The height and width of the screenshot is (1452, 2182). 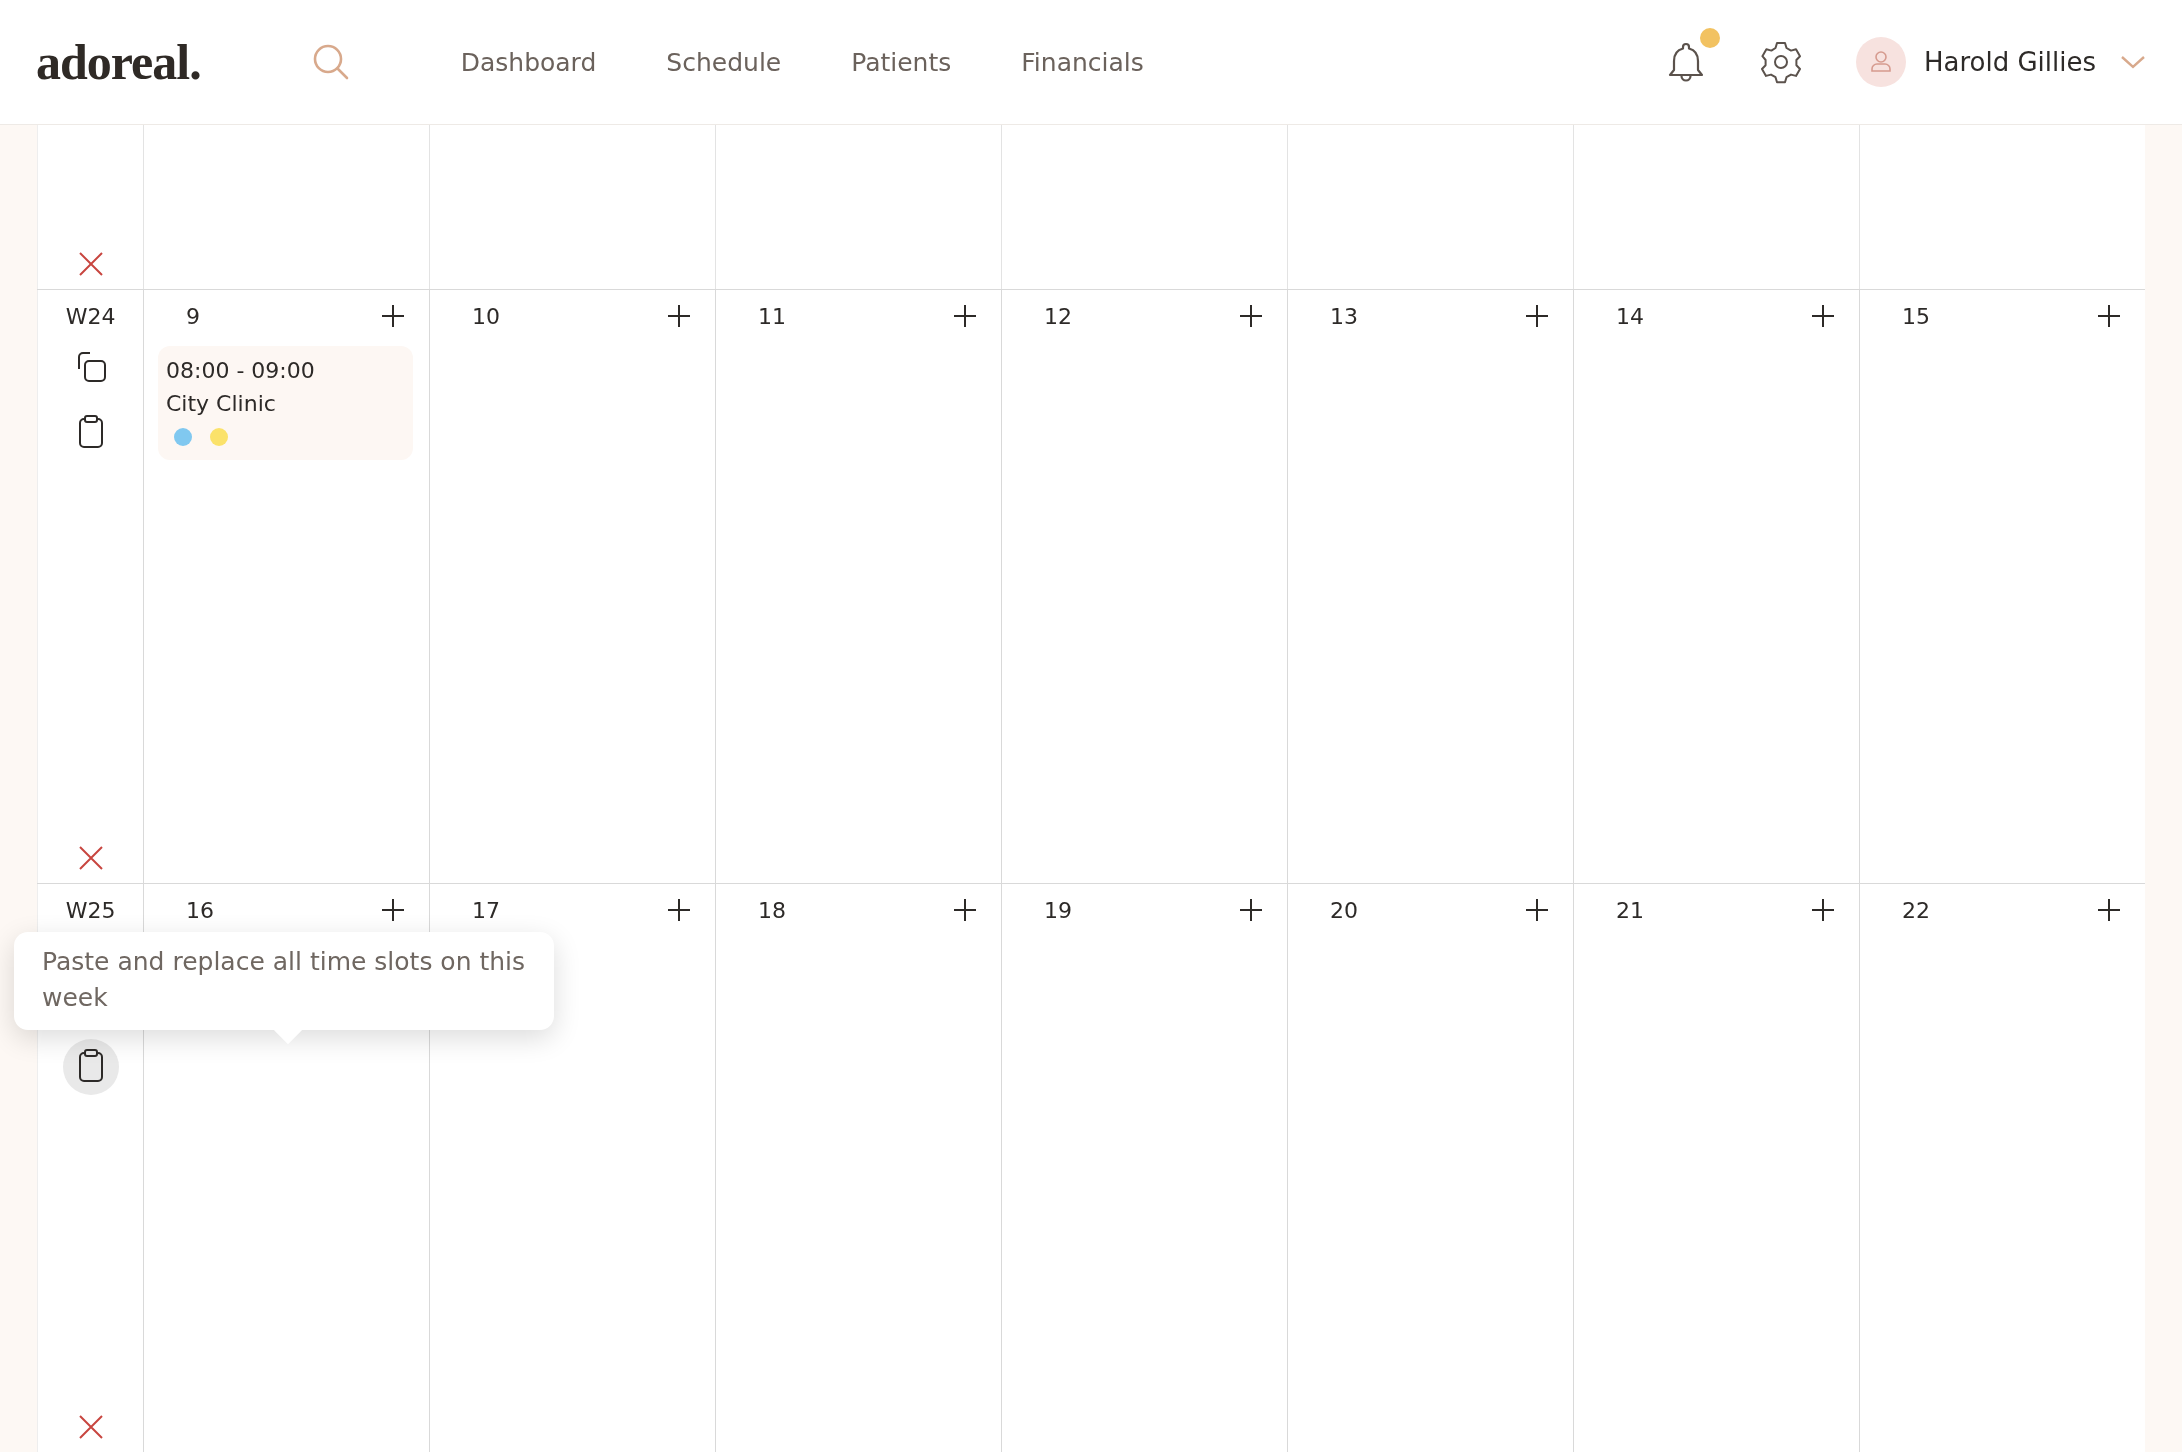 I want to click on day-number: 14, so click(x=1630, y=316).